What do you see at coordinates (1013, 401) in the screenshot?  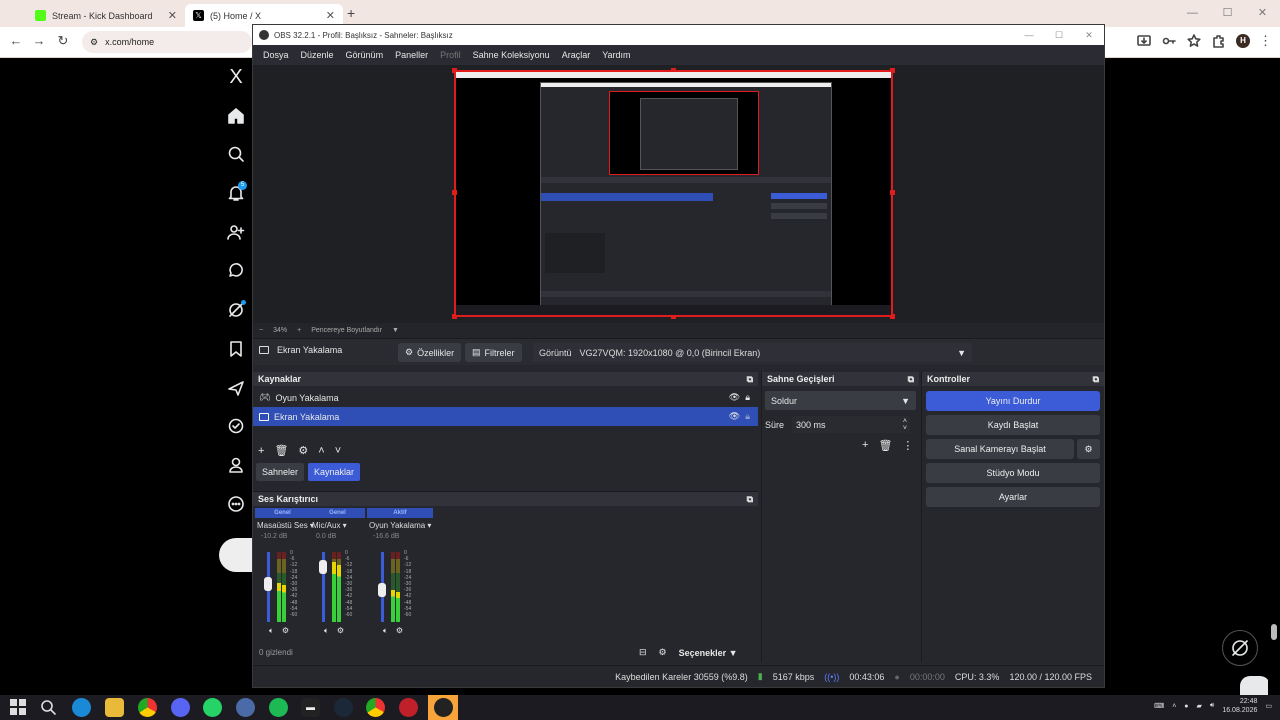 I see `stop-stream-button: Yayını Durdur` at bounding box center [1013, 401].